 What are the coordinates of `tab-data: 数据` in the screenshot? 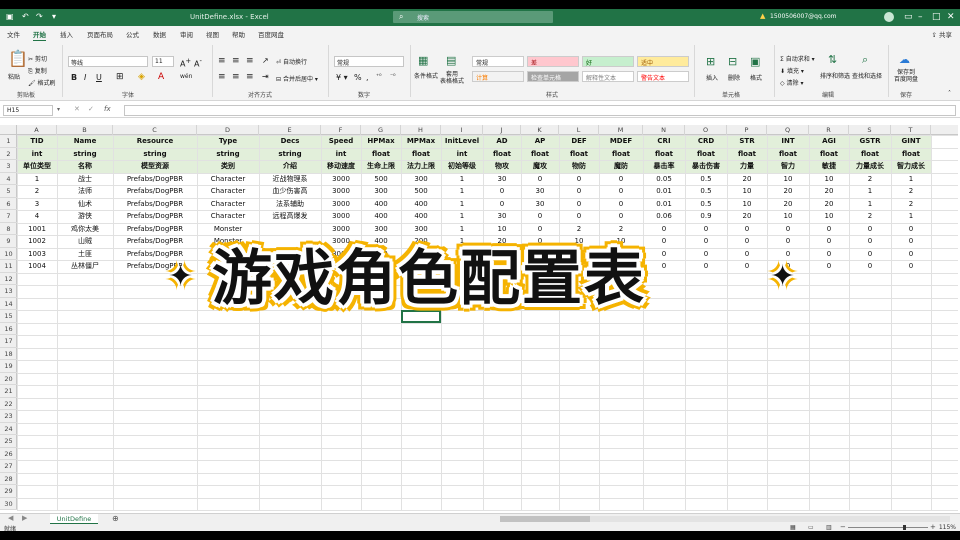 It's located at (159, 34).